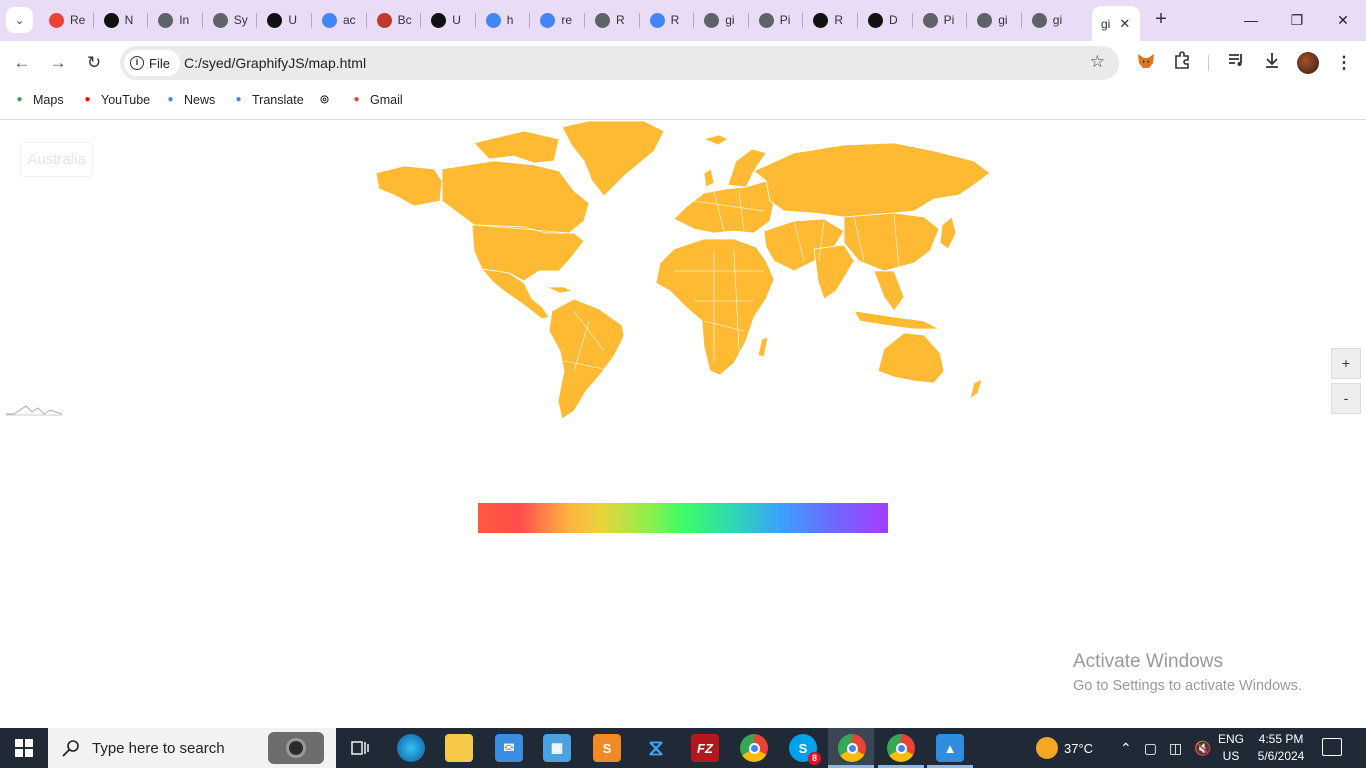  Describe the element at coordinates (360, 748) in the screenshot. I see `task-view-icon` at that location.